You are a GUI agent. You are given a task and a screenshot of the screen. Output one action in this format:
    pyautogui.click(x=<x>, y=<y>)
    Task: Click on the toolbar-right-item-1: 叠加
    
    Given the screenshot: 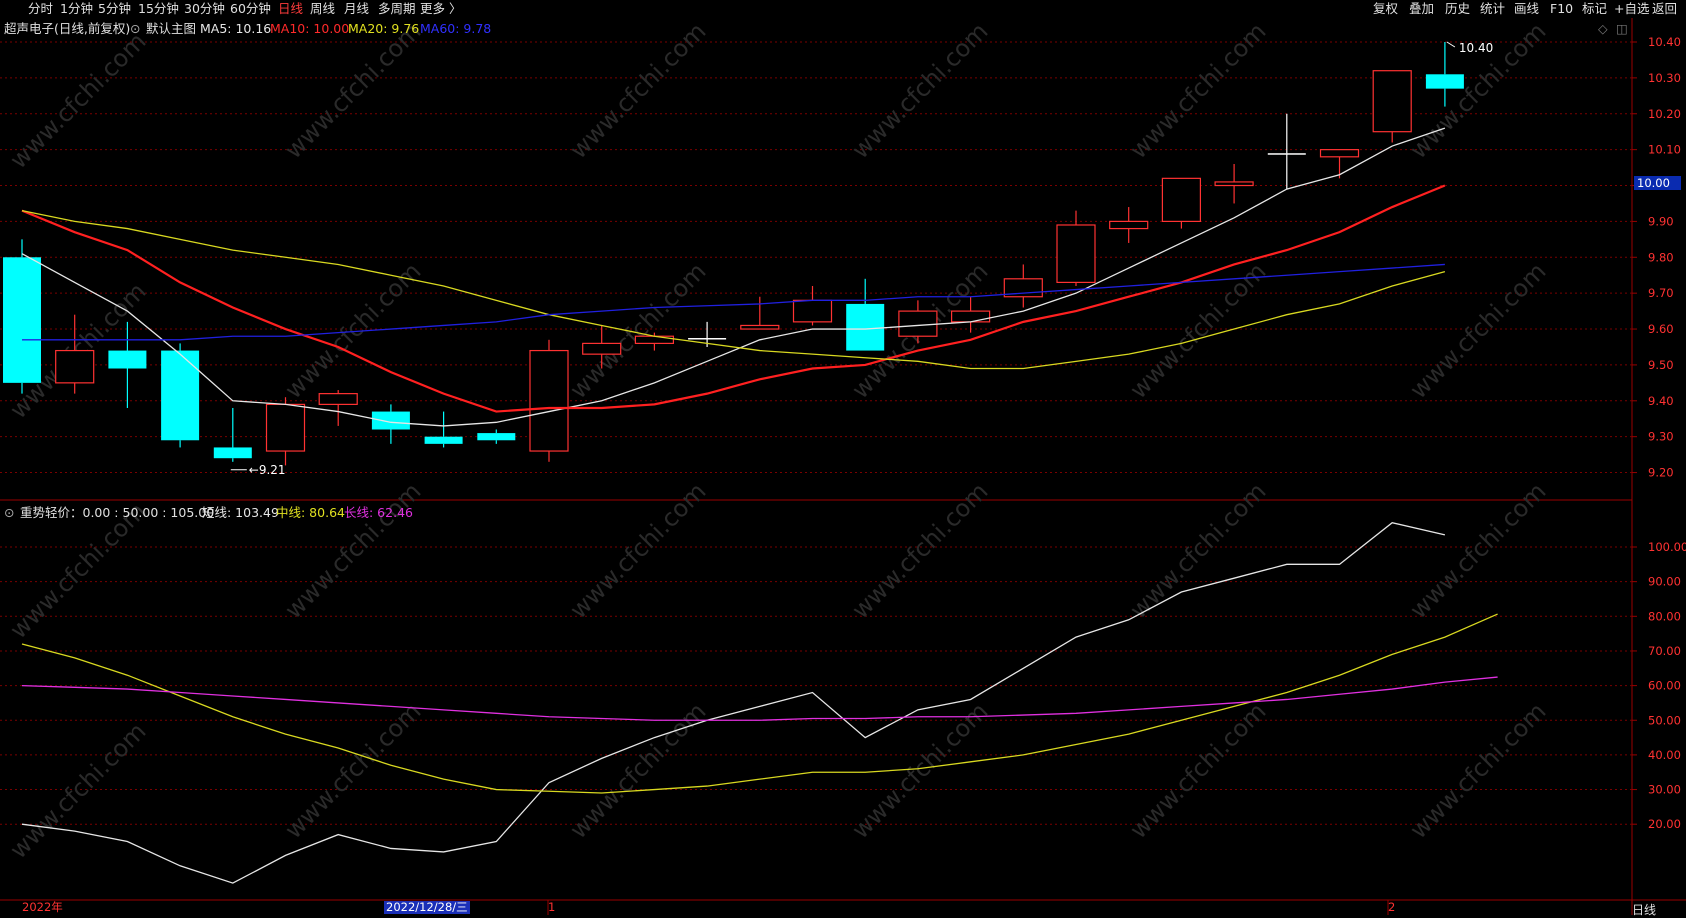 What is the action you would take?
    pyautogui.click(x=1421, y=9)
    